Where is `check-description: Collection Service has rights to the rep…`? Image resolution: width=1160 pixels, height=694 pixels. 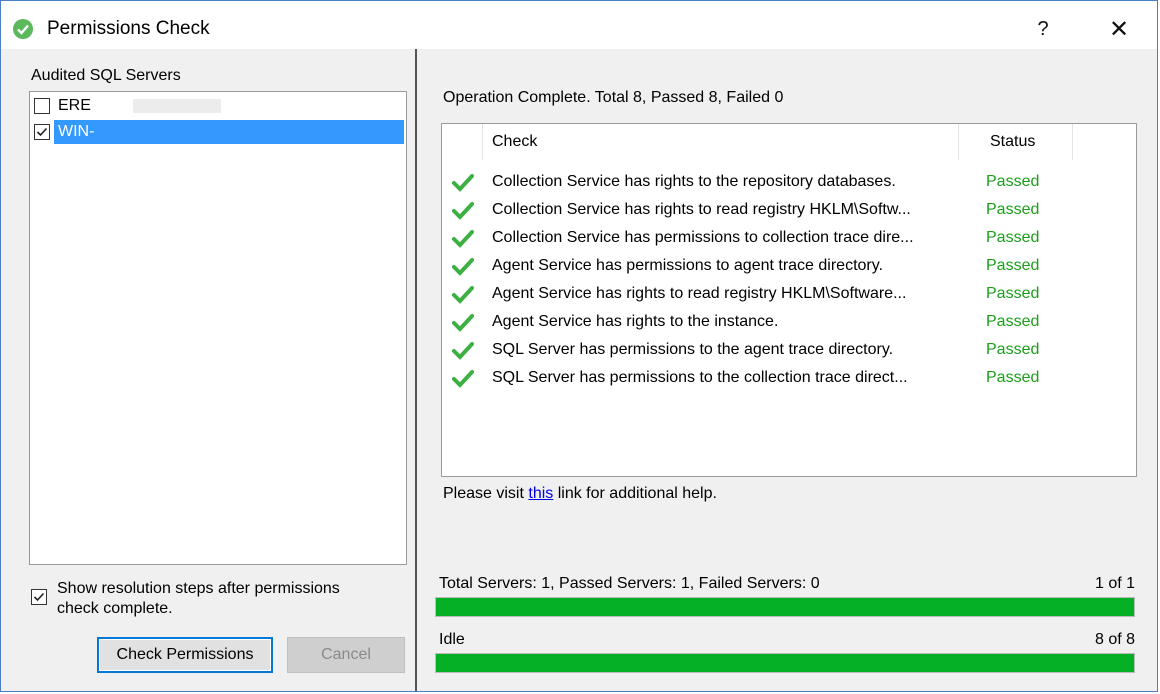 check-description: Collection Service has rights to the rep… is located at coordinates (694, 181).